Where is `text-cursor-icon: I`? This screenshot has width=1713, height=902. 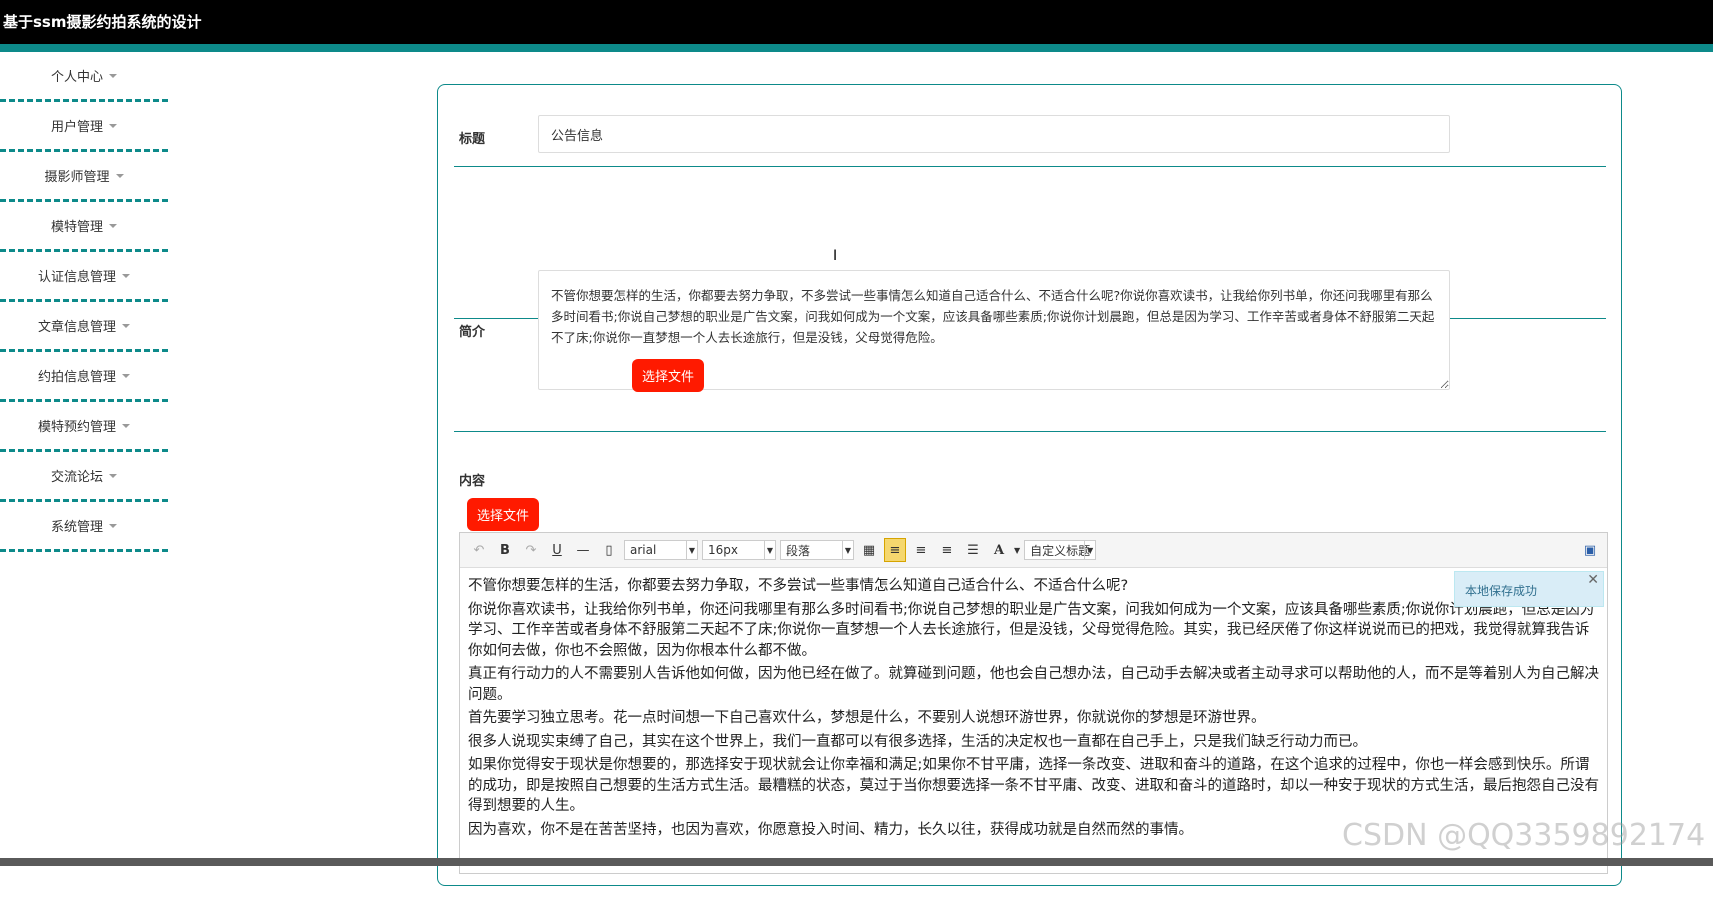 text-cursor-icon: I is located at coordinates (835, 256).